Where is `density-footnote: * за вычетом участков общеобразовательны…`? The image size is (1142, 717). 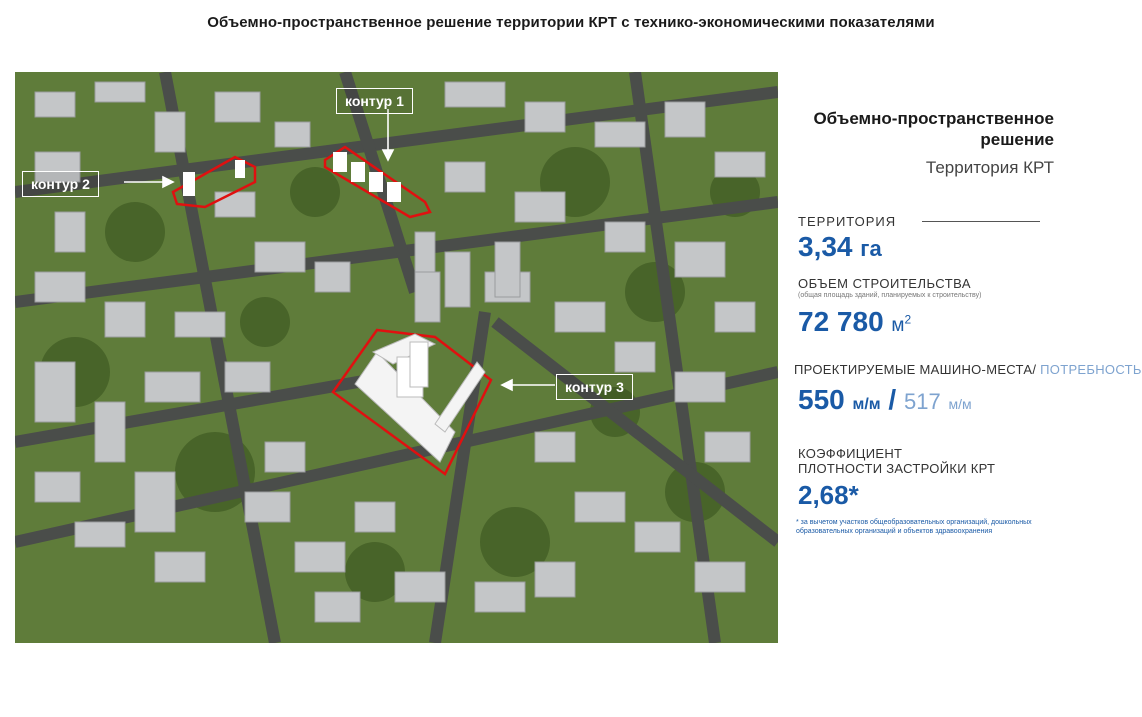
density-footnote: * за вычетом участков общеобразовательны… is located at coordinates (914, 527).